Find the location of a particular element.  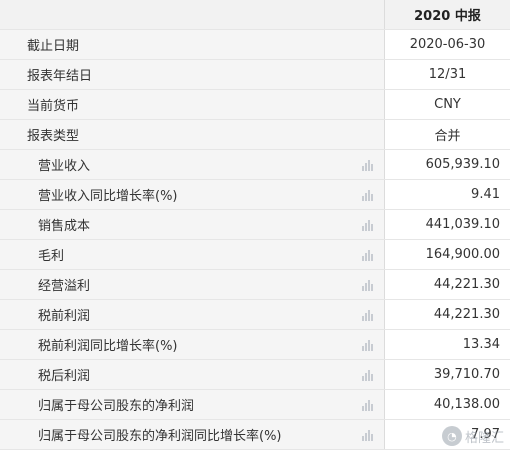

table-row: 经营溢利 44,221.30 is located at coordinates (255, 285).